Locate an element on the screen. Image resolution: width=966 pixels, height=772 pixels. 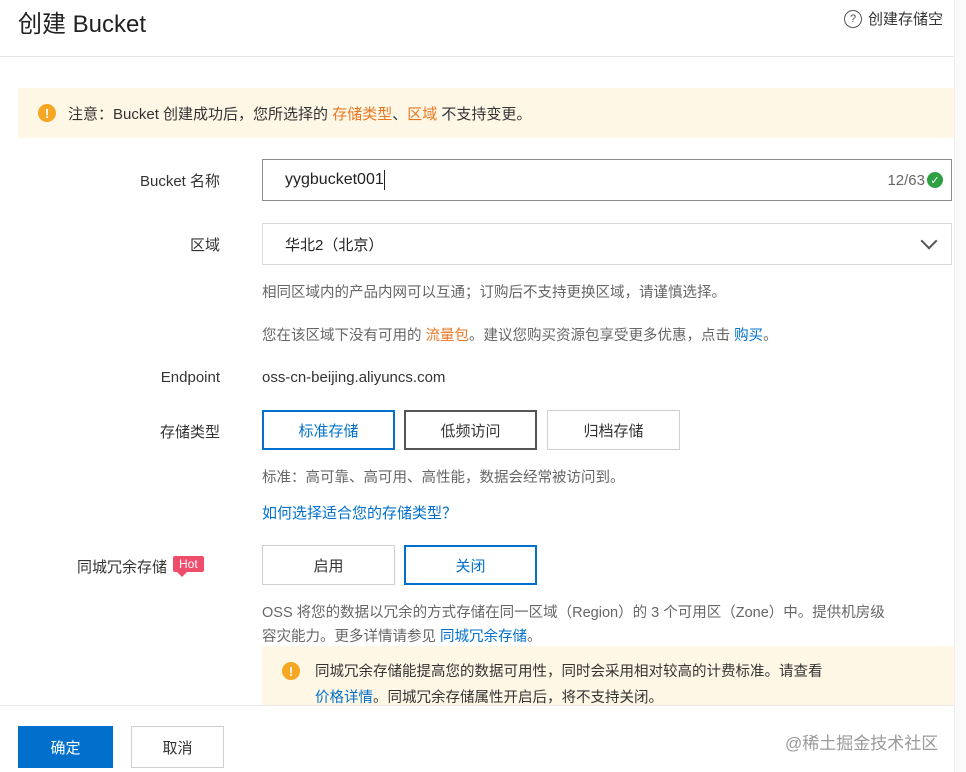
notice-sep: 、 is located at coordinates (400, 114).